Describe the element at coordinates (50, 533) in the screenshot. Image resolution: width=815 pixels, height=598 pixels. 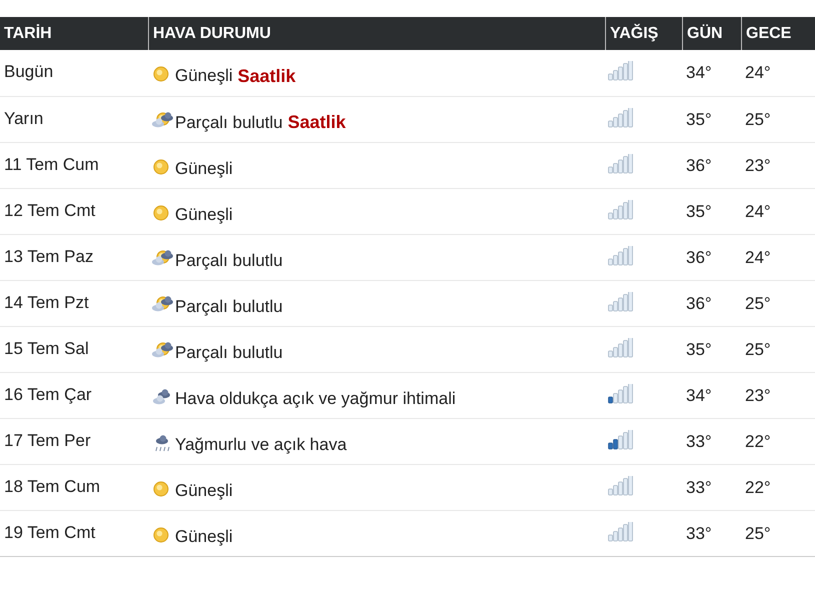
I see `date-text: 19 Tem Cmt` at that location.